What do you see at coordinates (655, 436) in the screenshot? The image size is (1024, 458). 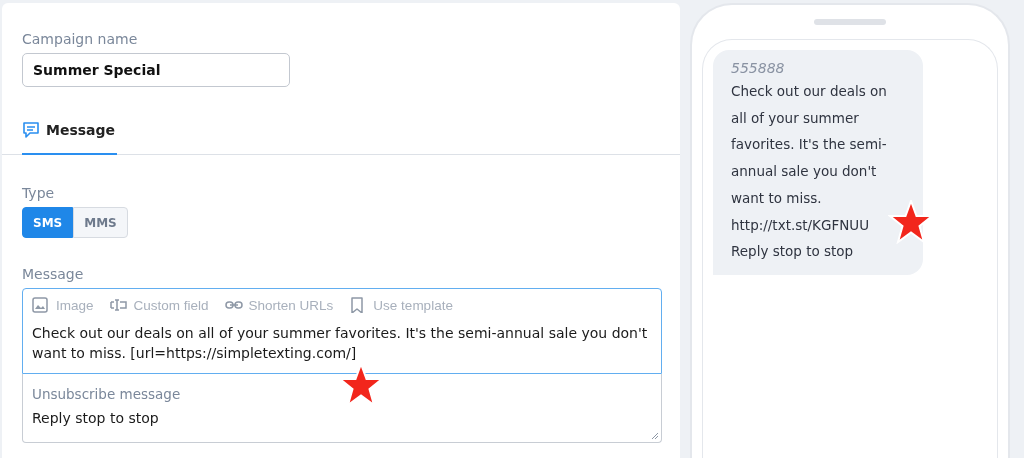 I see `resize-handle-icon` at bounding box center [655, 436].